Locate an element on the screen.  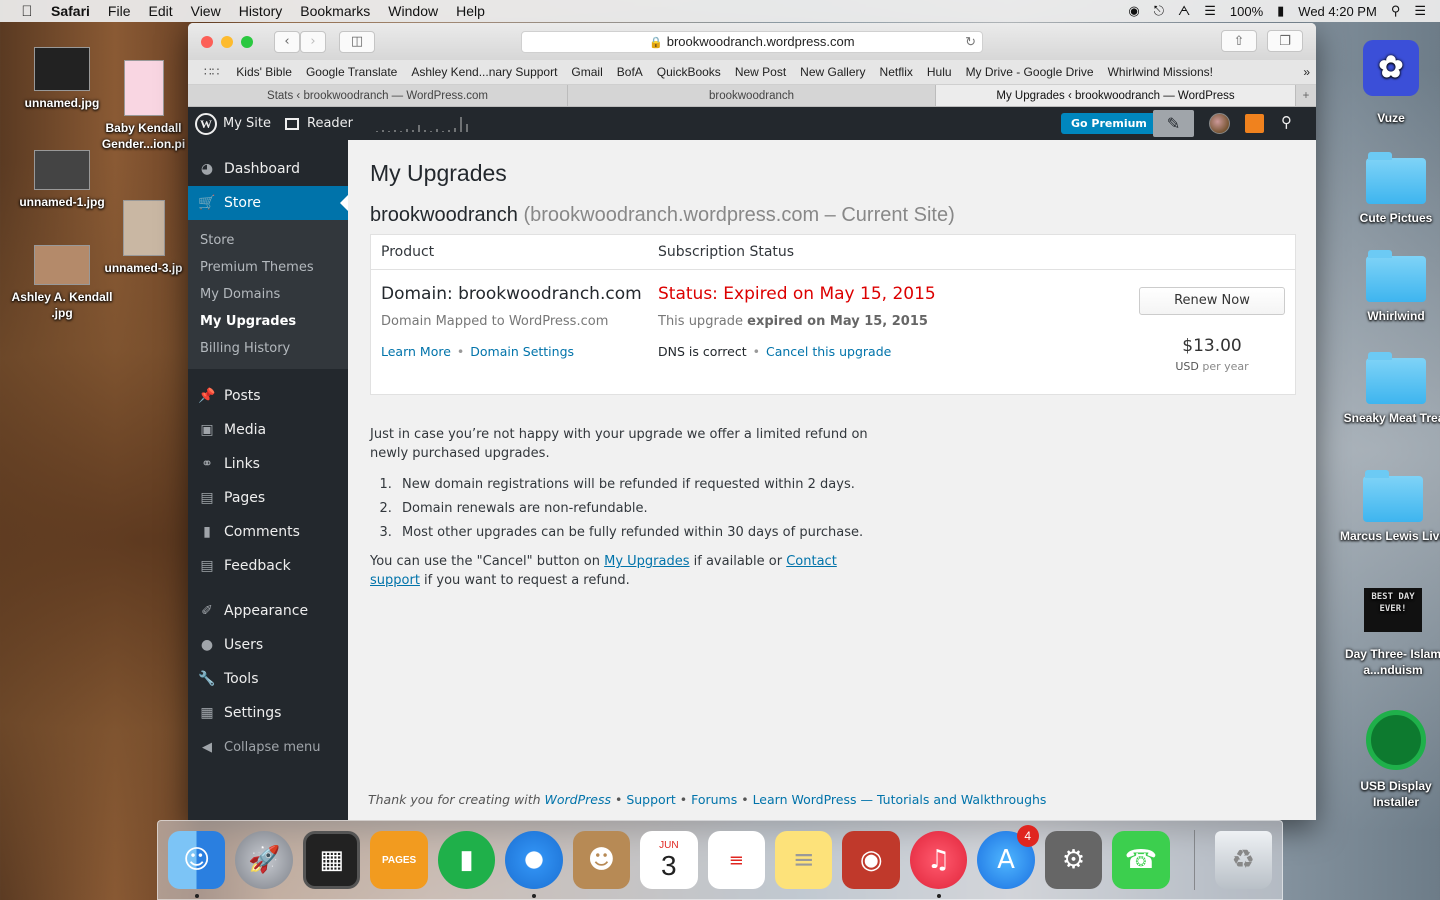
bluetooth-icon: ᗅ is located at coordinates (1184, 11).